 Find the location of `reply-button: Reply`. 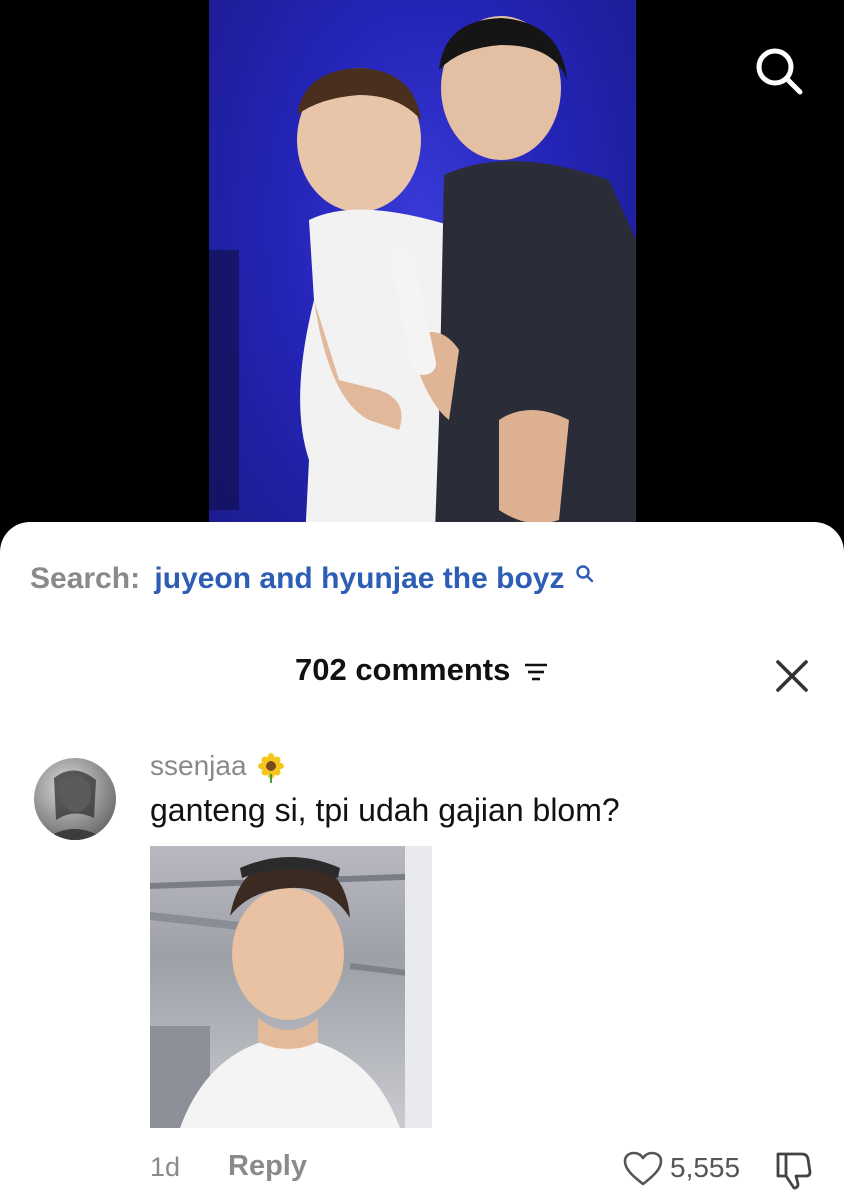

reply-button: Reply is located at coordinates (267, 1166).